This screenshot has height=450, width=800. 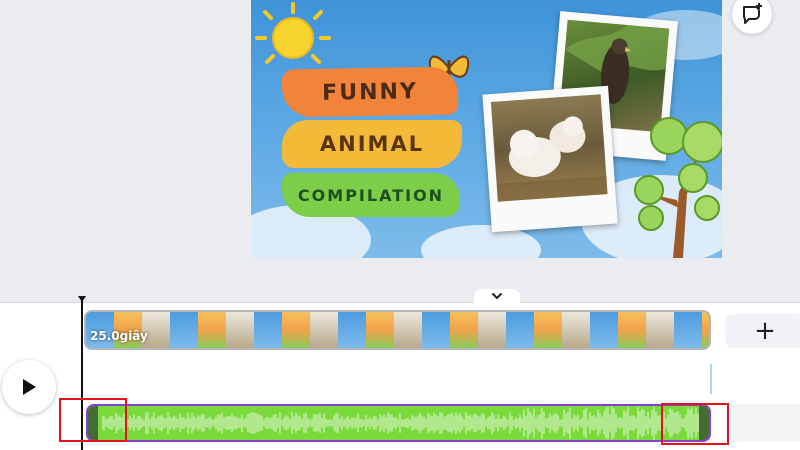 What do you see at coordinates (93, 420) in the screenshot?
I see `highlight-box-left-handle` at bounding box center [93, 420].